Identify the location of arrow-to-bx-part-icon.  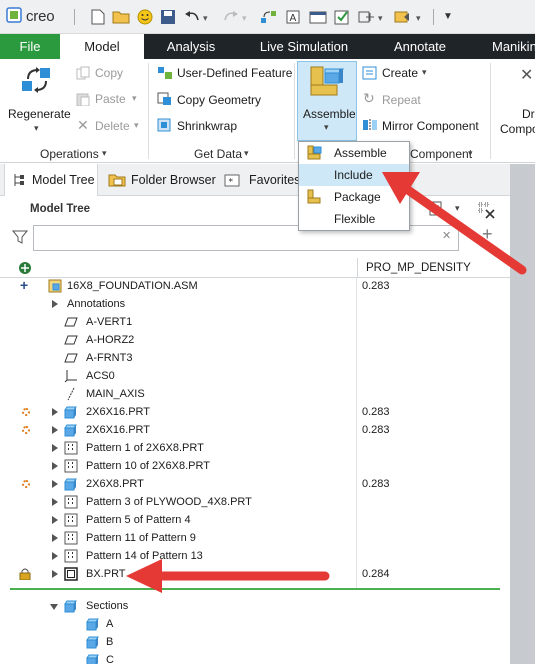
(228, 576).